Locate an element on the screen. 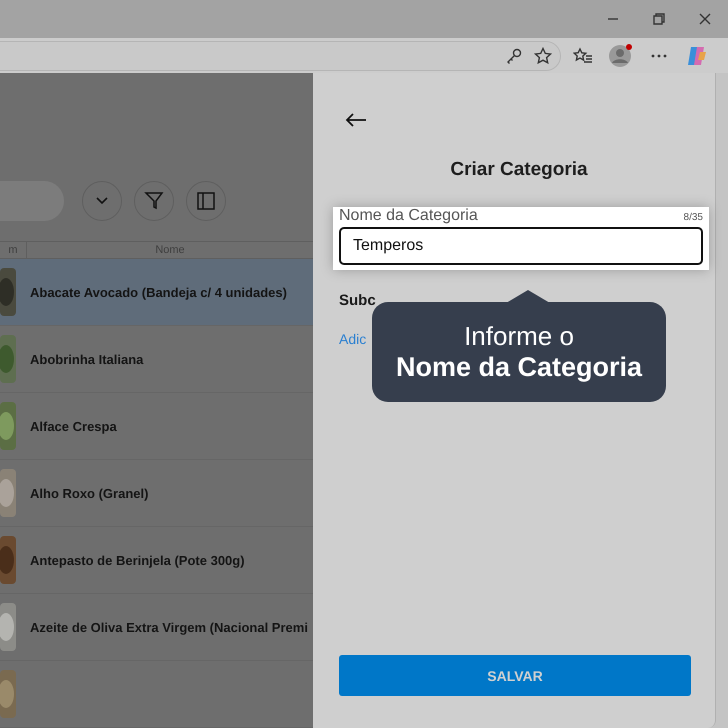  close-icon is located at coordinates (705, 19).